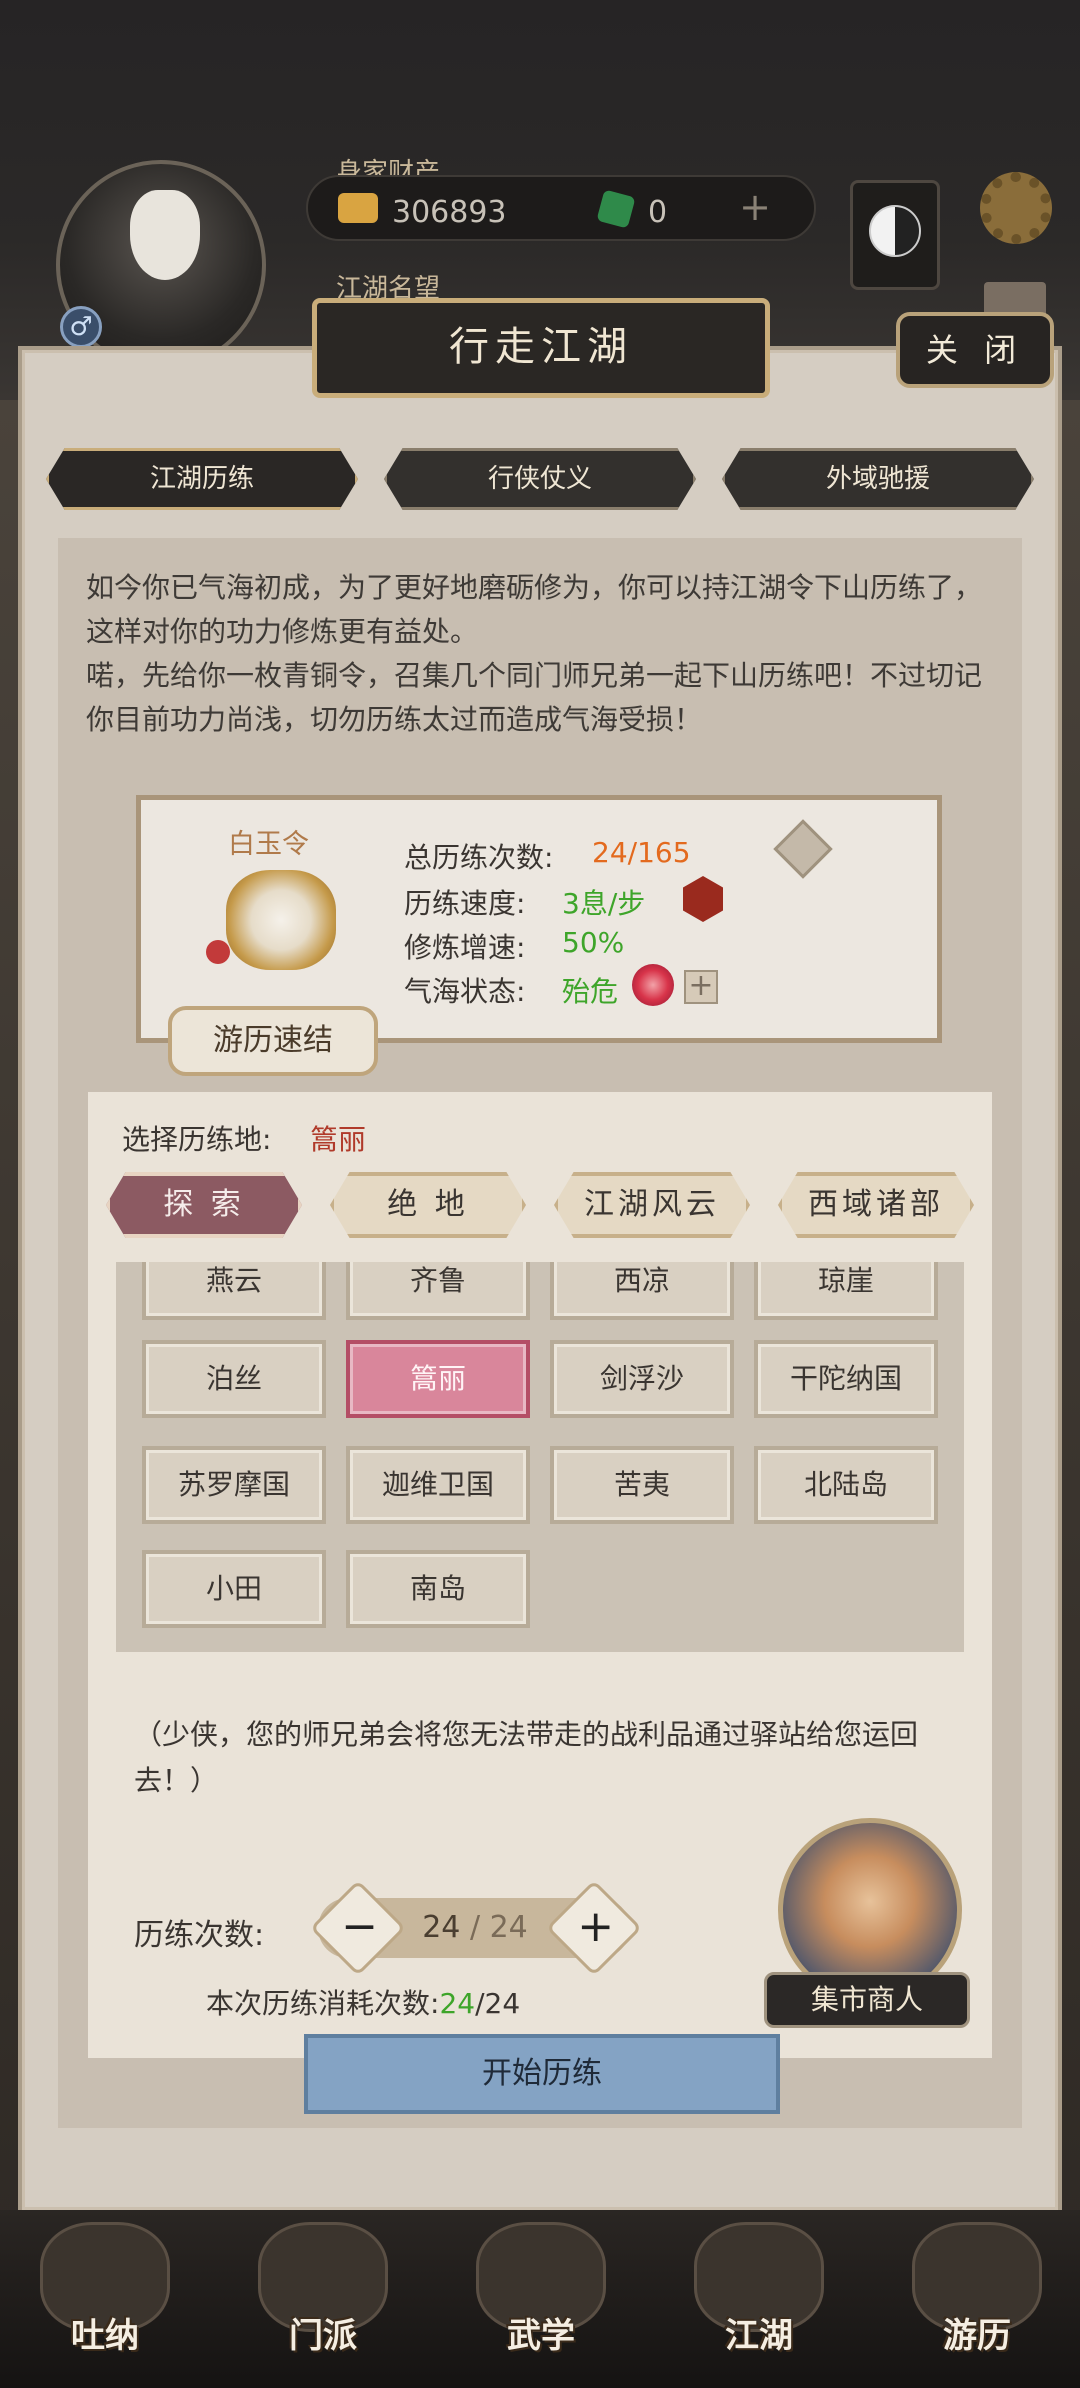 This screenshot has height=2388, width=1080. What do you see at coordinates (281, 920) in the screenshot?
I see `jade-token-icon` at bounding box center [281, 920].